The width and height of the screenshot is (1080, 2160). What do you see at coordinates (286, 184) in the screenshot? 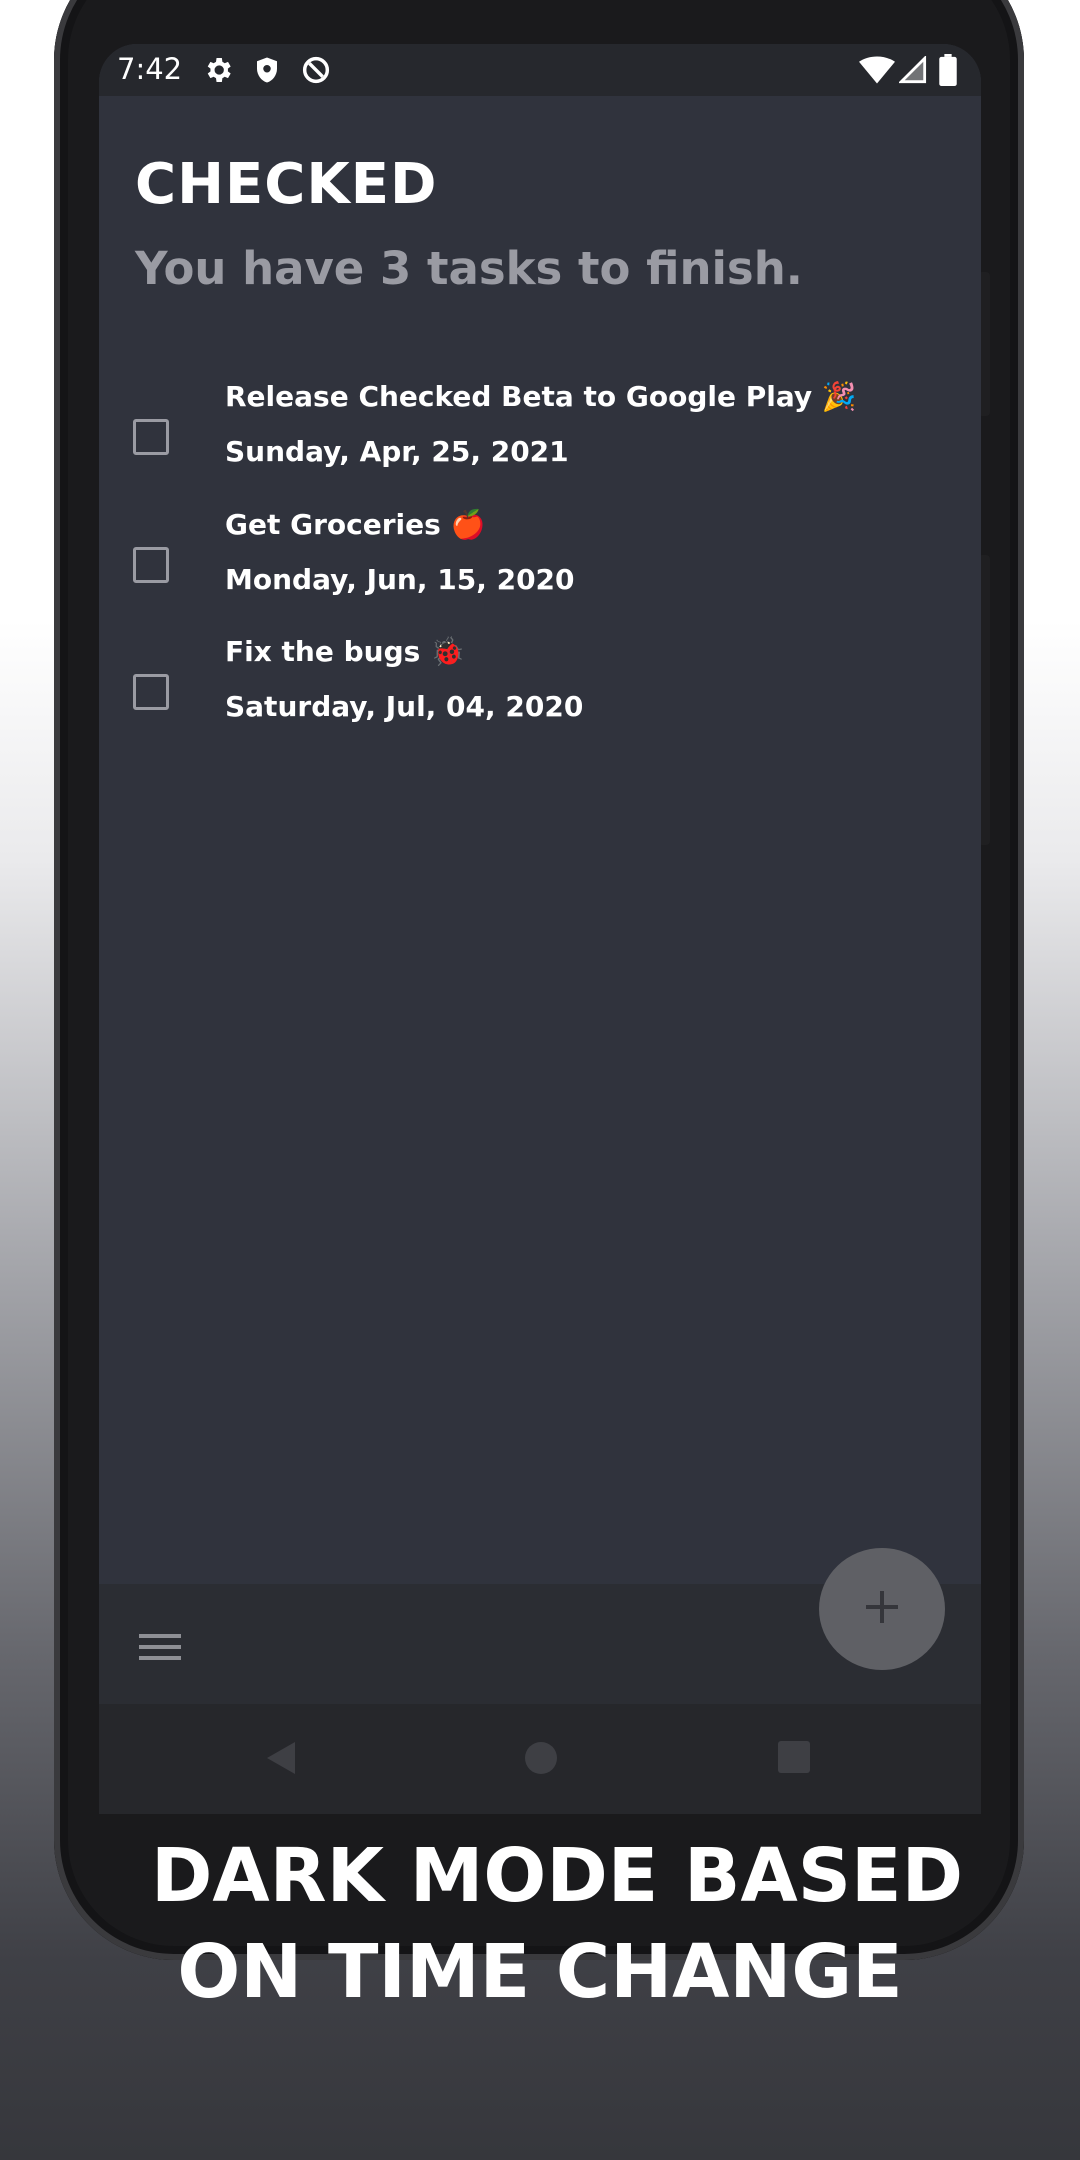
I see `app-title: CHECKED` at bounding box center [286, 184].